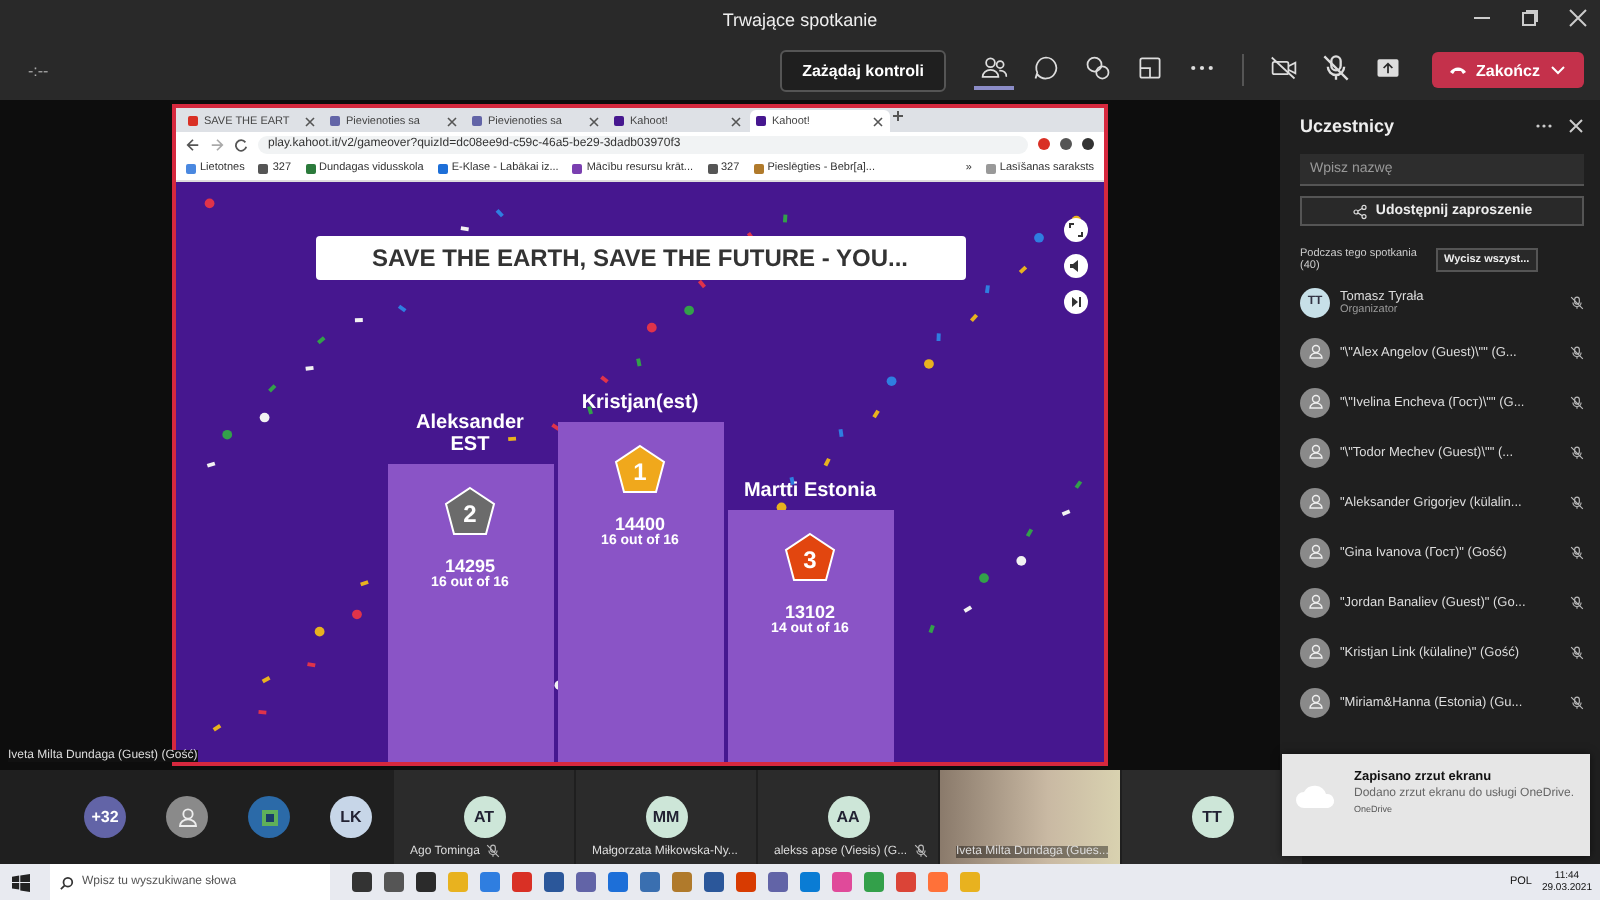  I want to click on player-score: 14295, so click(470, 566).